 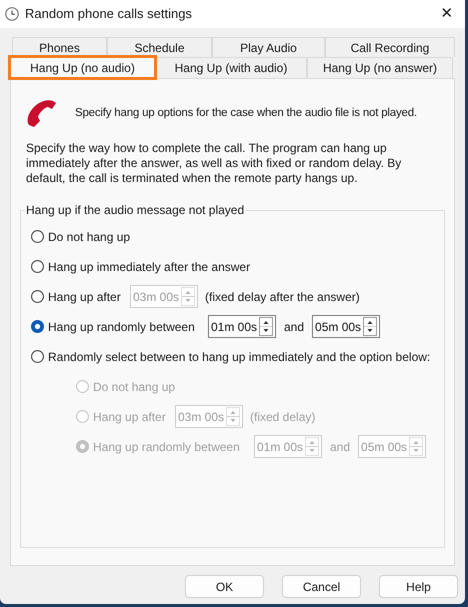 What do you see at coordinates (242, 326) in the screenshot?
I see `spin-box: 01m 00s` at bounding box center [242, 326].